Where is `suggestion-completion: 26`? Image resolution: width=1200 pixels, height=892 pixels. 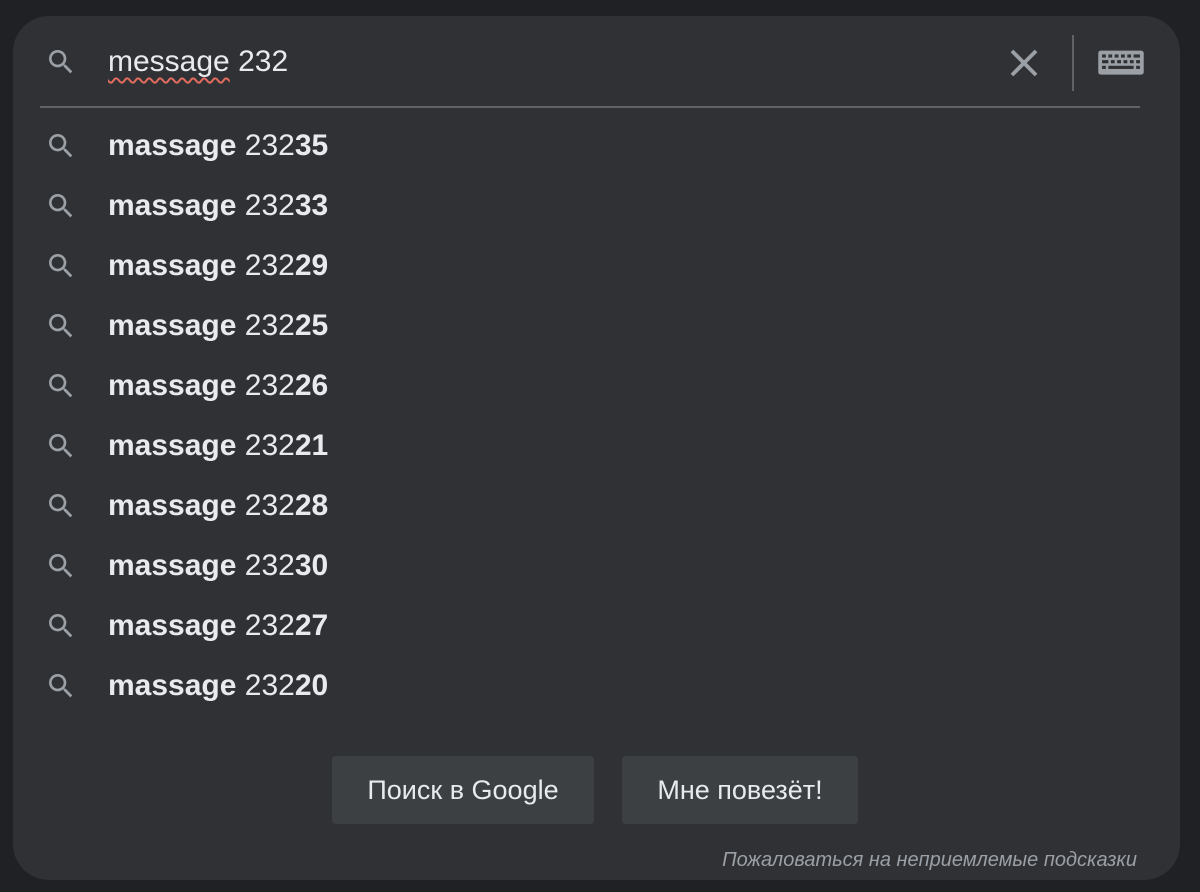
suggestion-completion: 26 is located at coordinates (311, 385).